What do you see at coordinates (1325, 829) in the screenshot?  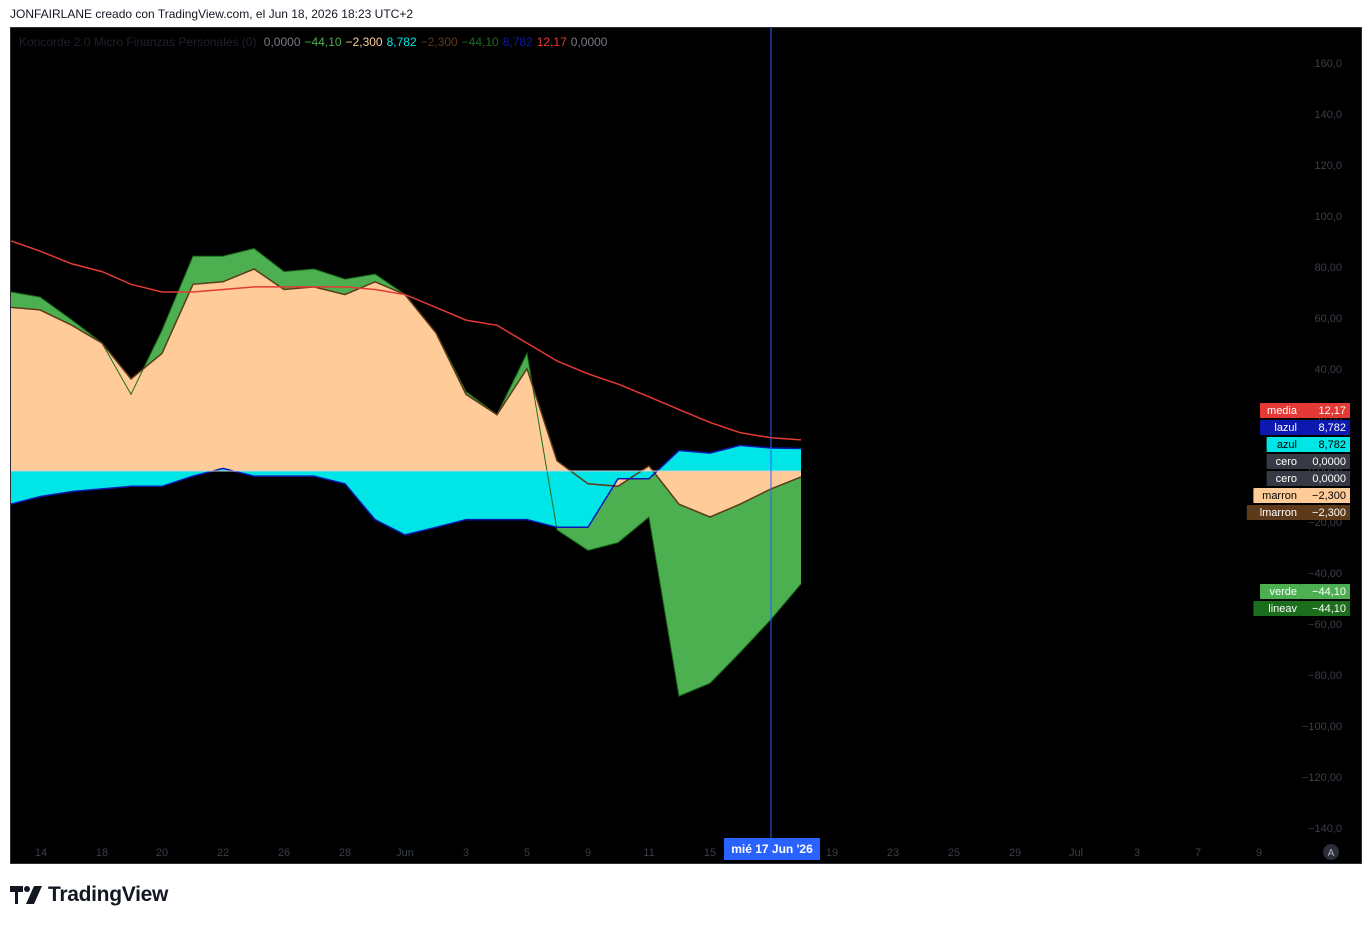 I see `y-tick-label: −140,0` at bounding box center [1325, 829].